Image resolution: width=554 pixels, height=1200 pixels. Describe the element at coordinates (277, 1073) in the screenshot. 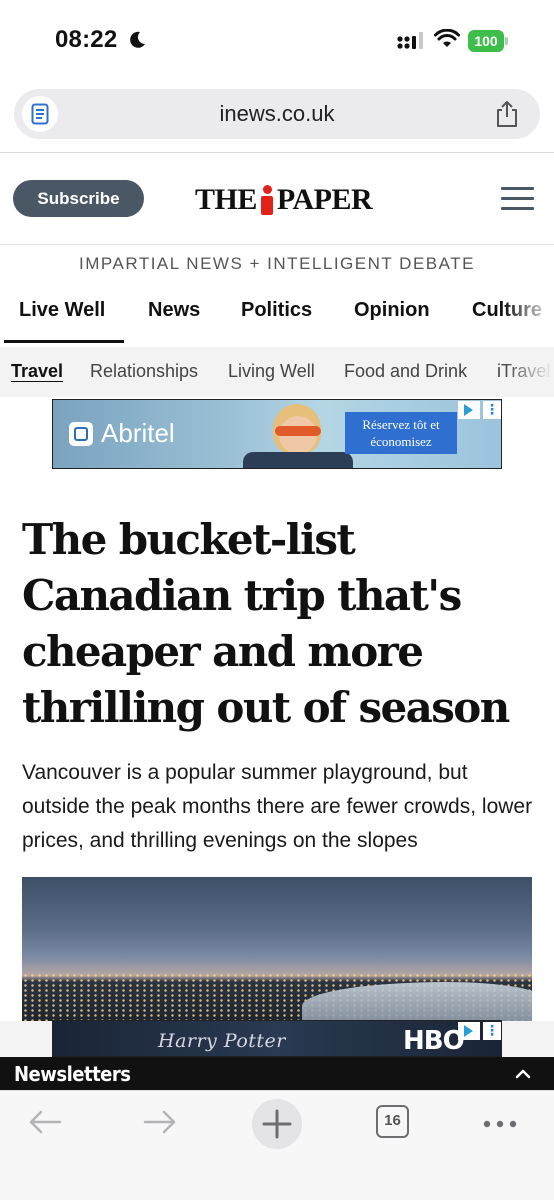

I see `newsletters-bar: Newsletters` at that location.